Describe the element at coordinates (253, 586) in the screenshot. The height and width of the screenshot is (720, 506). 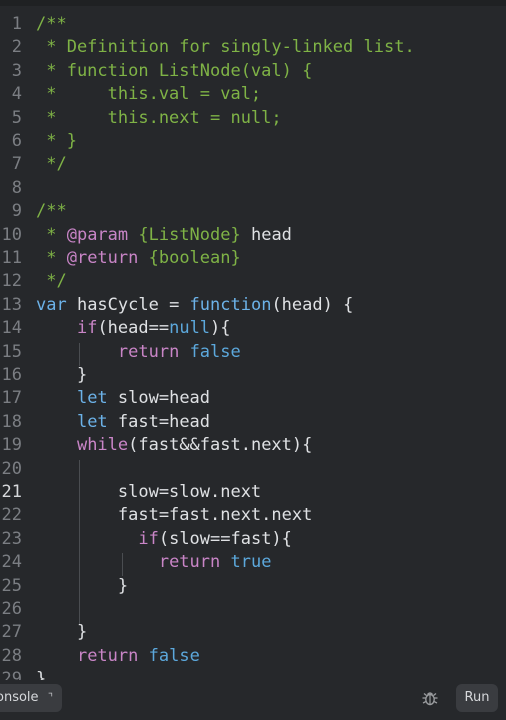
I see `code-line: 25 }` at that location.